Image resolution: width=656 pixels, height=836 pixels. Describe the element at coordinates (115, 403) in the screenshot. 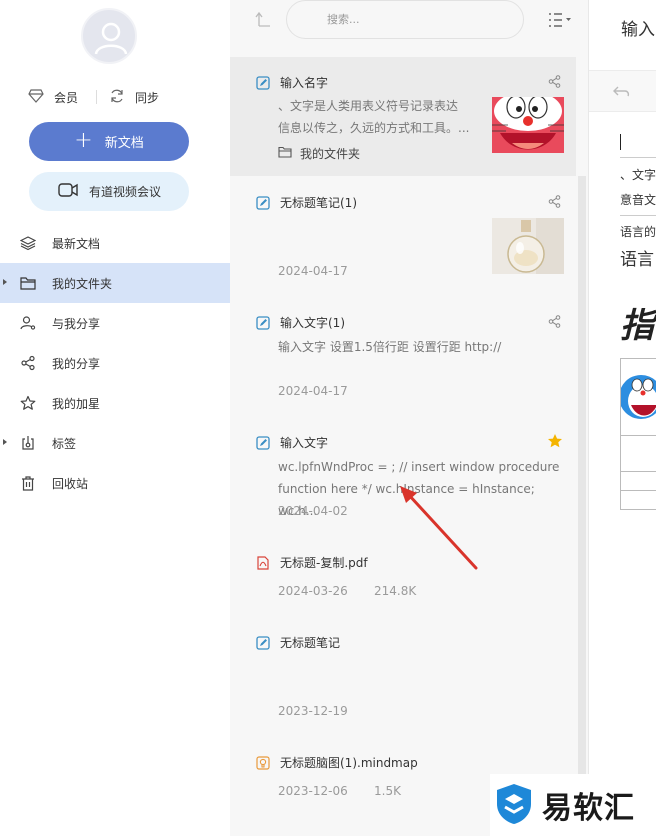

I see `sidebar-item-starred: 我的加星` at that location.